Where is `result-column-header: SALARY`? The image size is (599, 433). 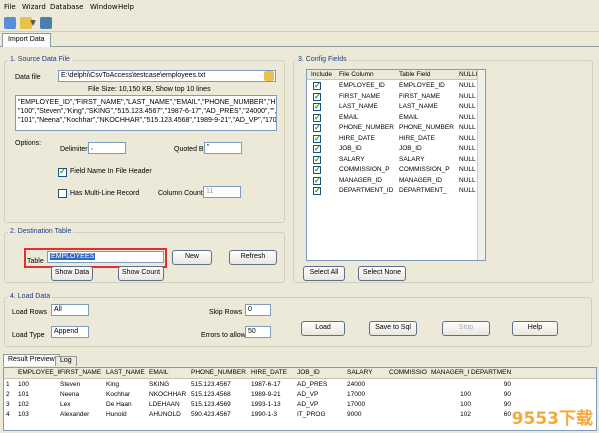 result-column-header: SALARY is located at coordinates (368, 372).